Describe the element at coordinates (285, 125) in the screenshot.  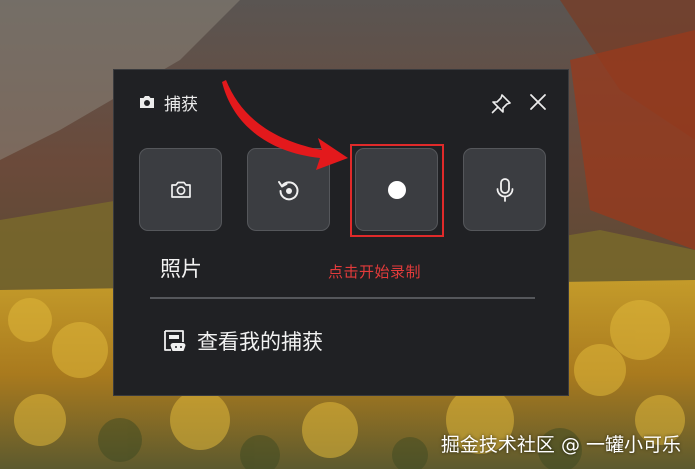
I see `red-arrow-annotation` at that location.